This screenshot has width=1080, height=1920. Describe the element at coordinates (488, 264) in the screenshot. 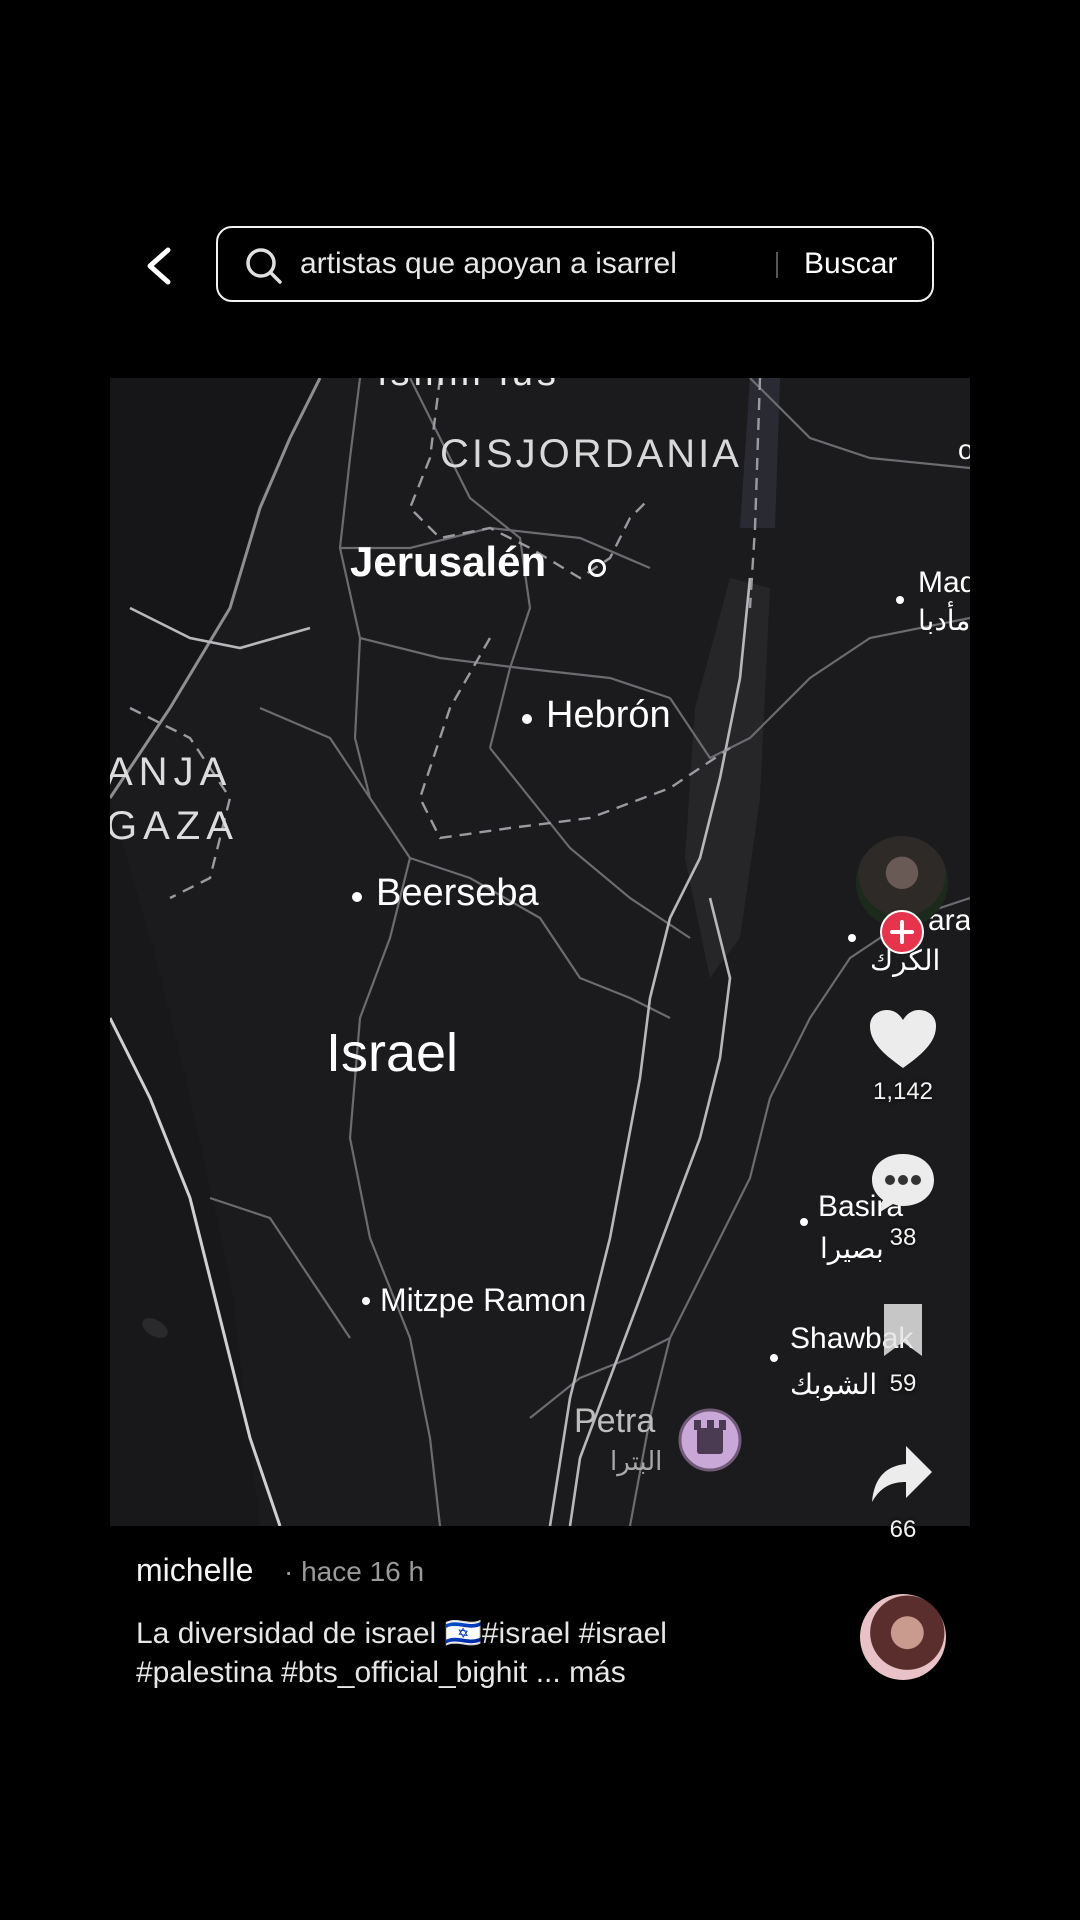

I see `search-input: artistas que apoyan a isarrel` at that location.